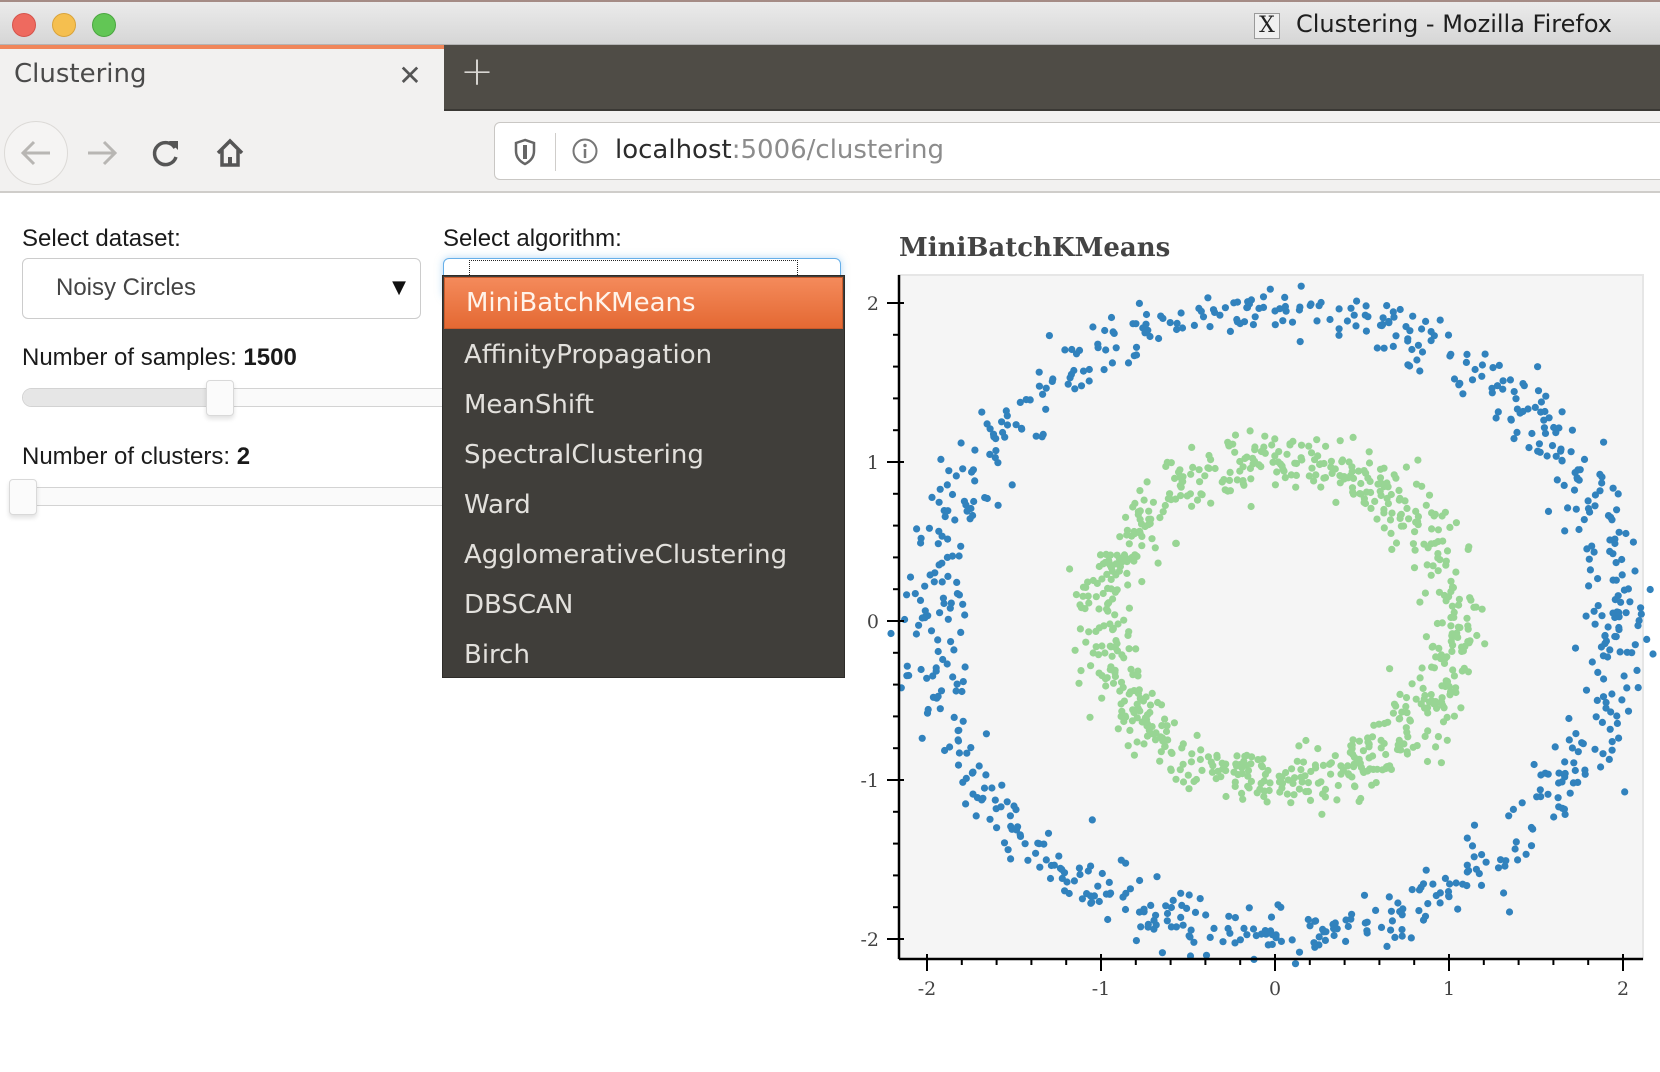 This screenshot has width=1660, height=1072. I want to click on menu-item-affinitypropagation: AffinityPropagation, so click(643, 355).